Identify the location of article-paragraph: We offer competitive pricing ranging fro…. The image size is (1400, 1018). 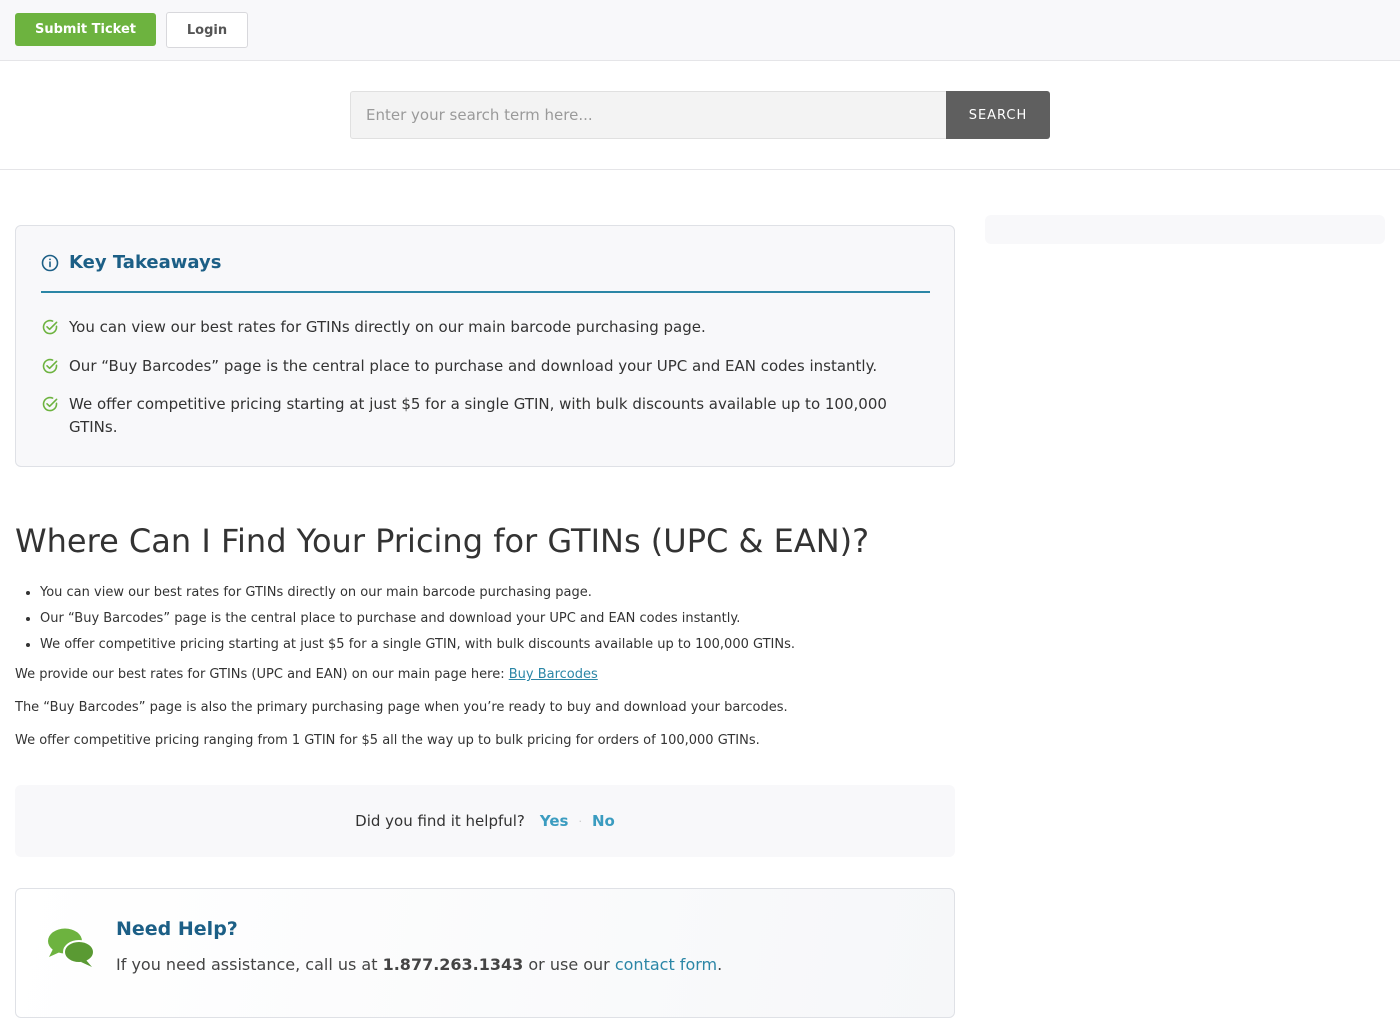
(387, 740).